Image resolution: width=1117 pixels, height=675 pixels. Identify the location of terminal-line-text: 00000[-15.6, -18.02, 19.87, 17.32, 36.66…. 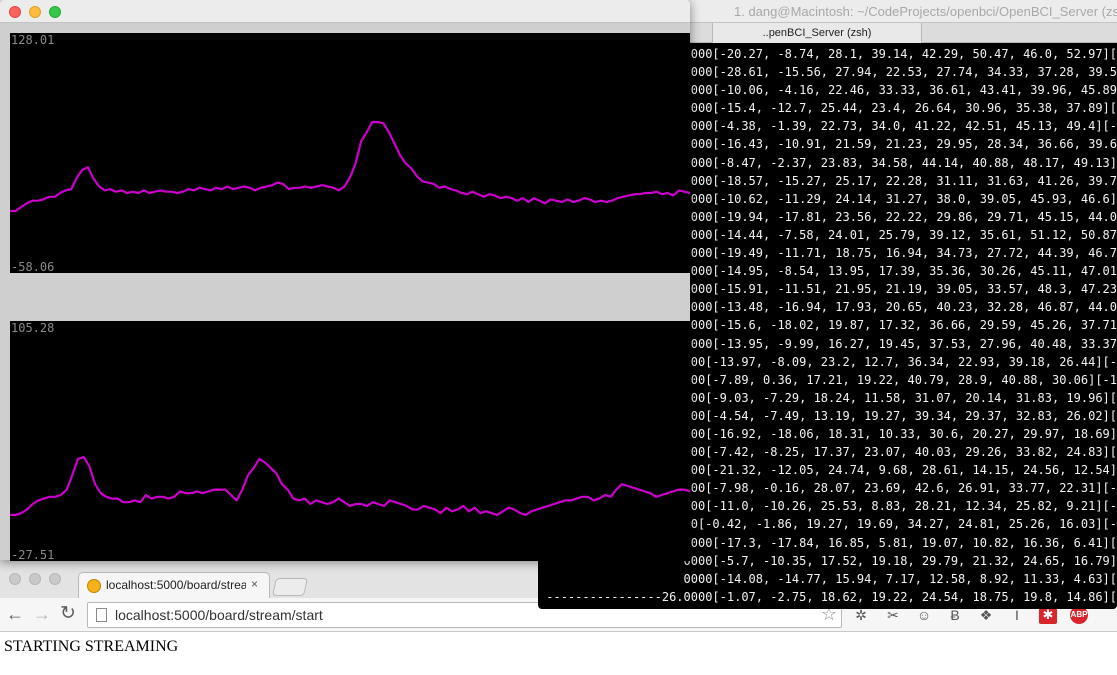
(896, 325).